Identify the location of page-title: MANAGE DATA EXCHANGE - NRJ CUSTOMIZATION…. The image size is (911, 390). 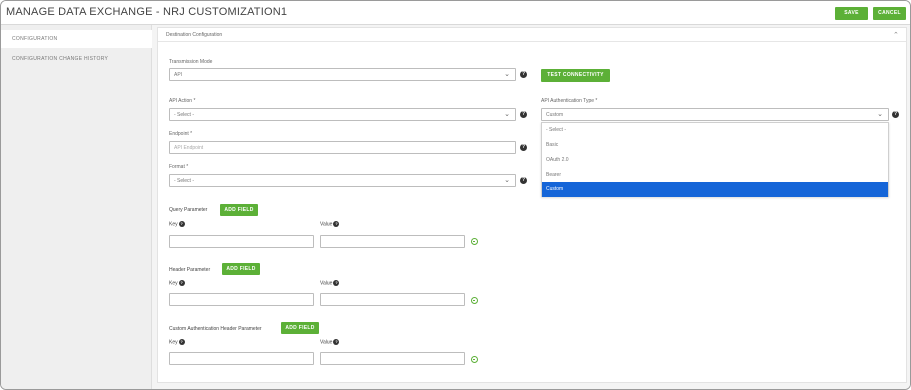
(147, 12).